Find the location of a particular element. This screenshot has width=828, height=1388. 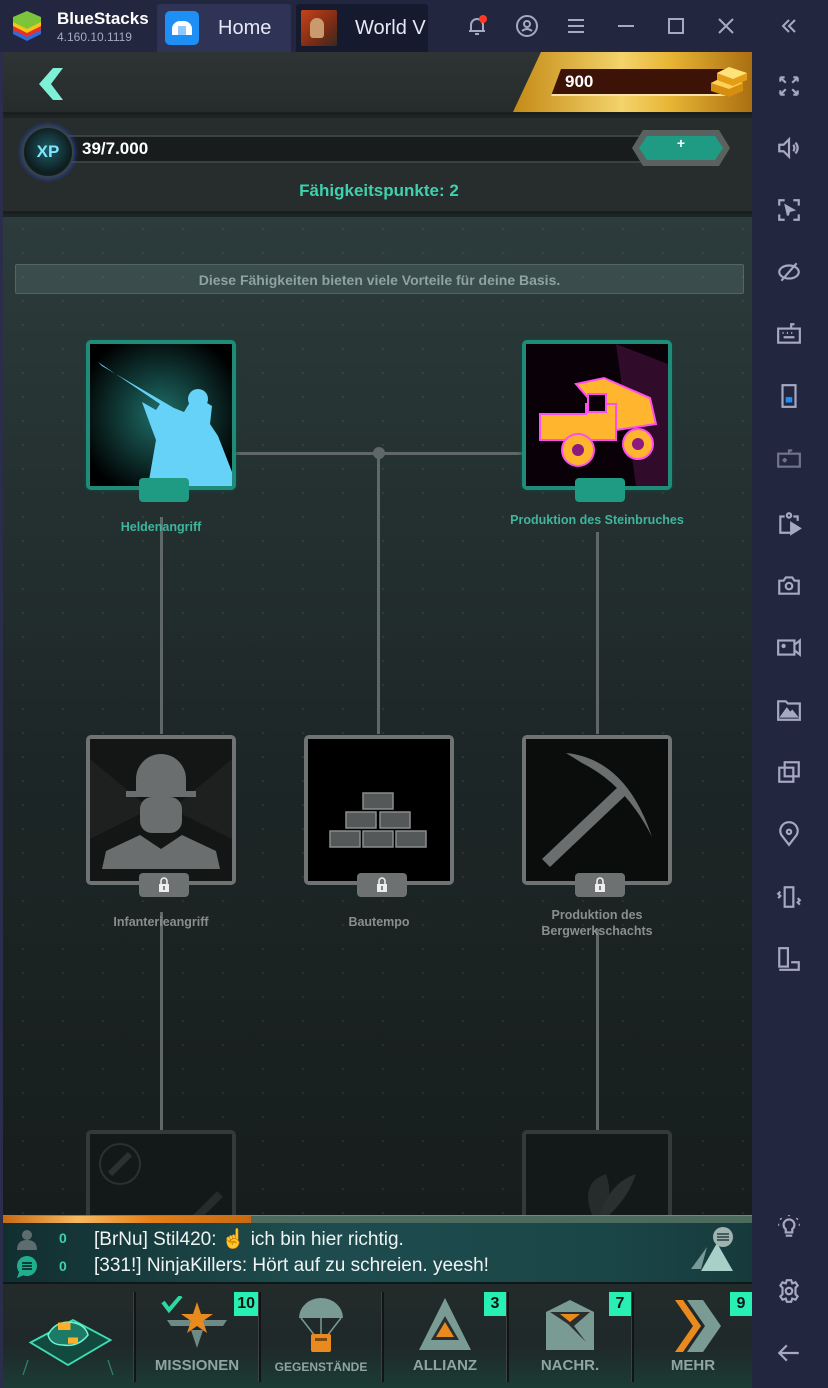

home-icon is located at coordinates (182, 28).